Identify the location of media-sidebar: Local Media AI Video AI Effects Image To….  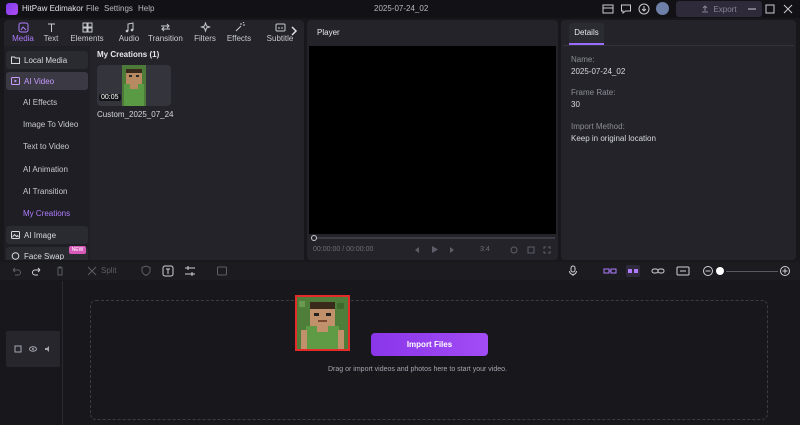
(47, 153).